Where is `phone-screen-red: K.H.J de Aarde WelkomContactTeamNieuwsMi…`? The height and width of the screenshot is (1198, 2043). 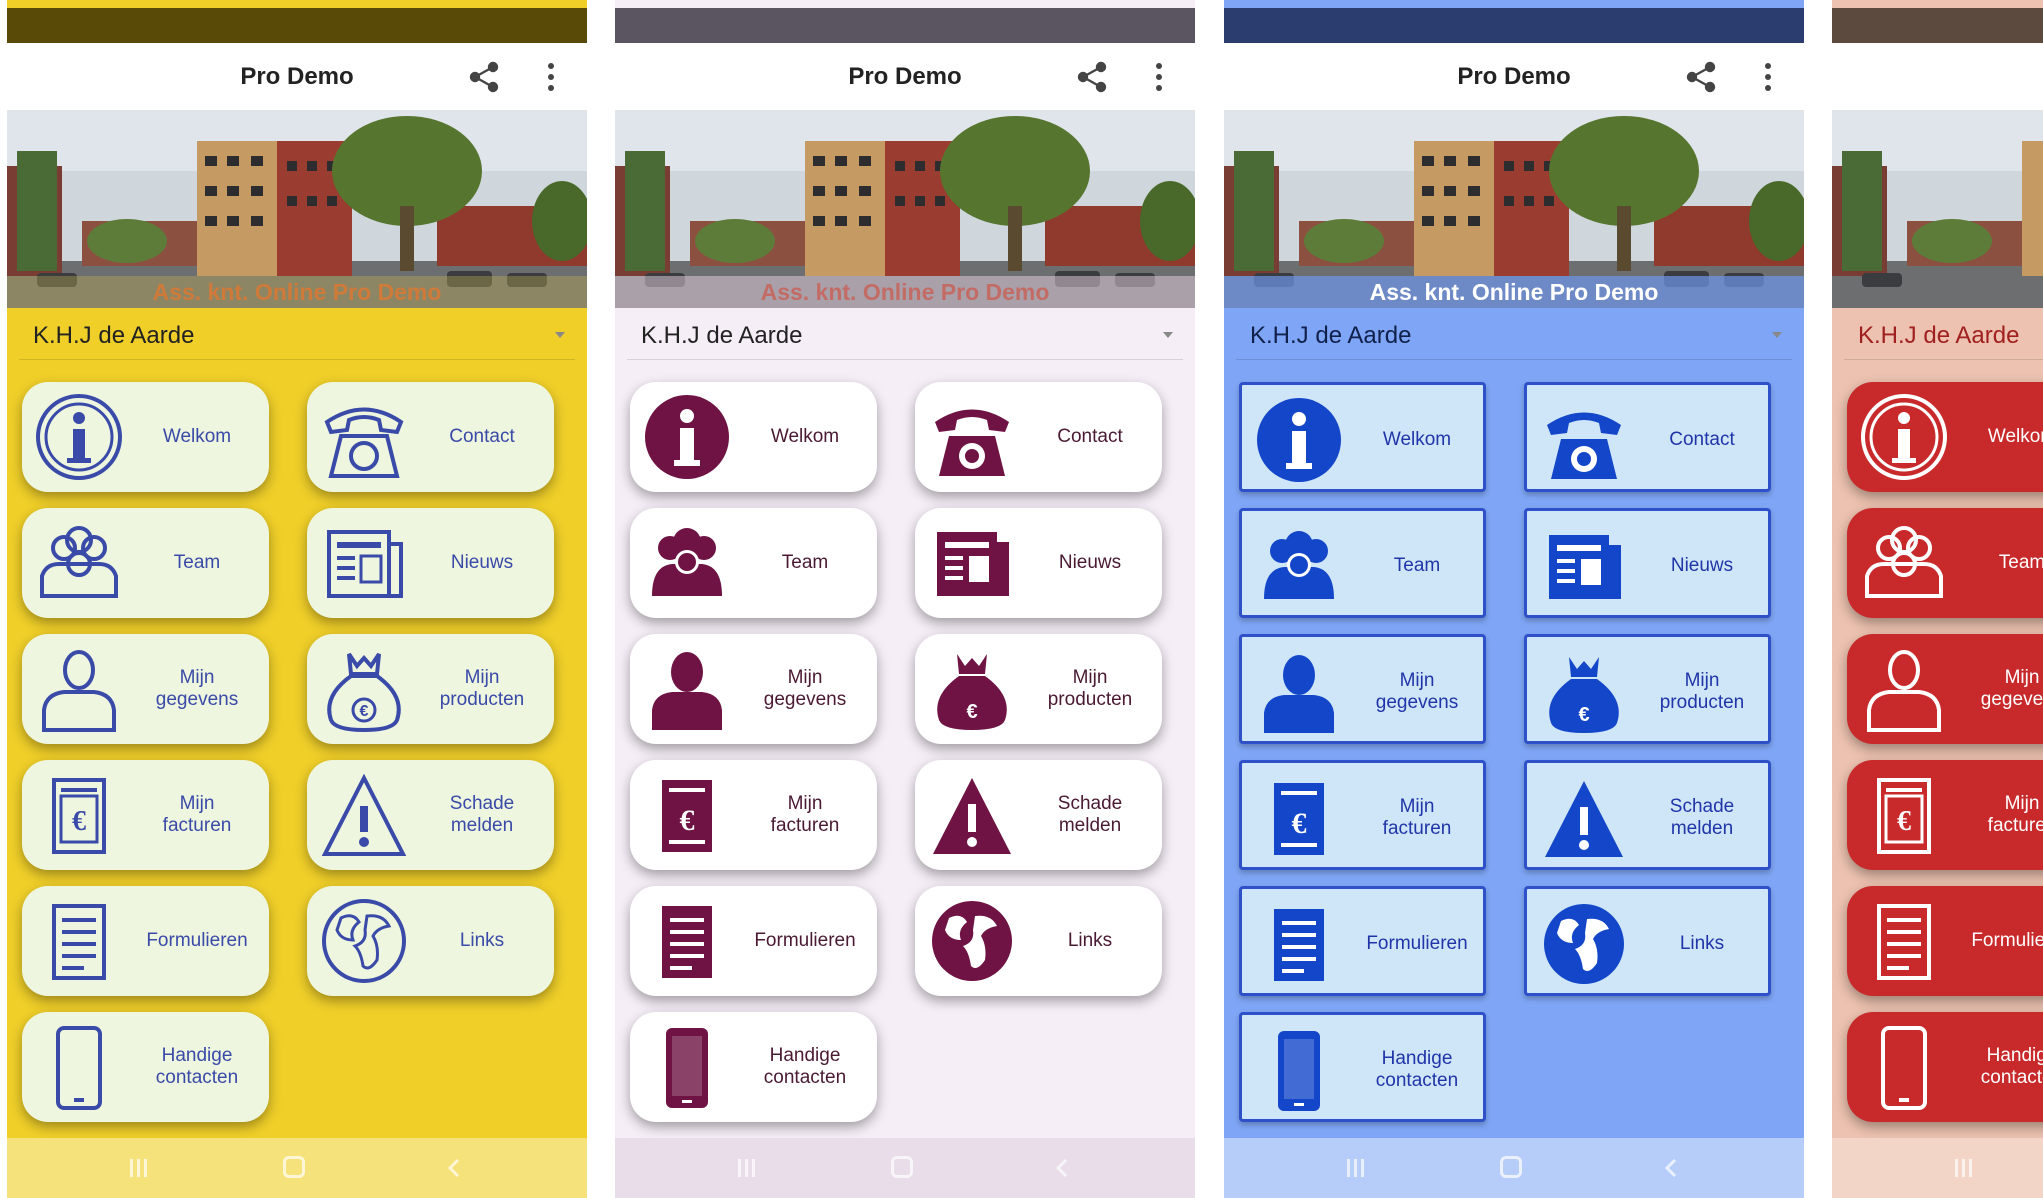
phone-screen-red: K.H.J de Aarde WelkomContactTeamNieuwsMi… is located at coordinates (1937, 599).